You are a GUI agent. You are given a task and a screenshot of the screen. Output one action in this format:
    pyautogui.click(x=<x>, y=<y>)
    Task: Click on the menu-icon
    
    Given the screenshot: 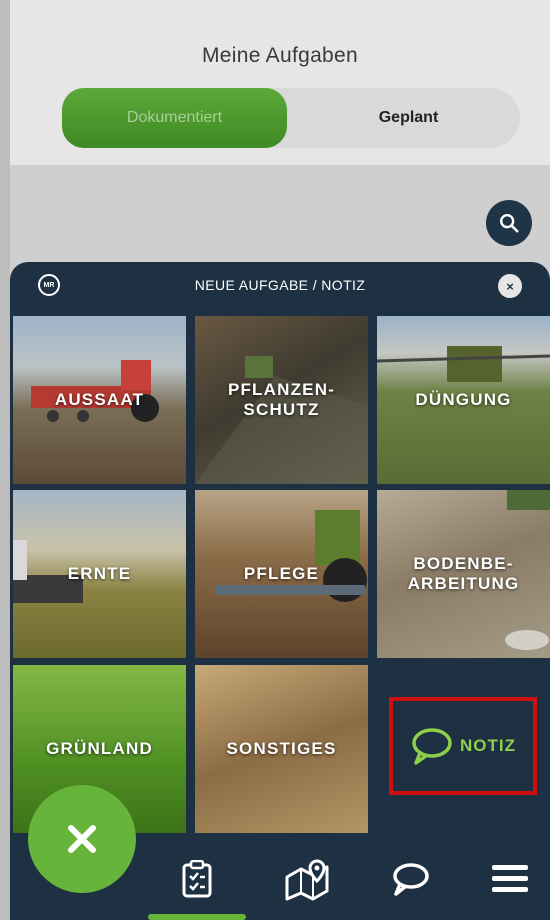 What is the action you would take?
    pyautogui.click(x=510, y=878)
    